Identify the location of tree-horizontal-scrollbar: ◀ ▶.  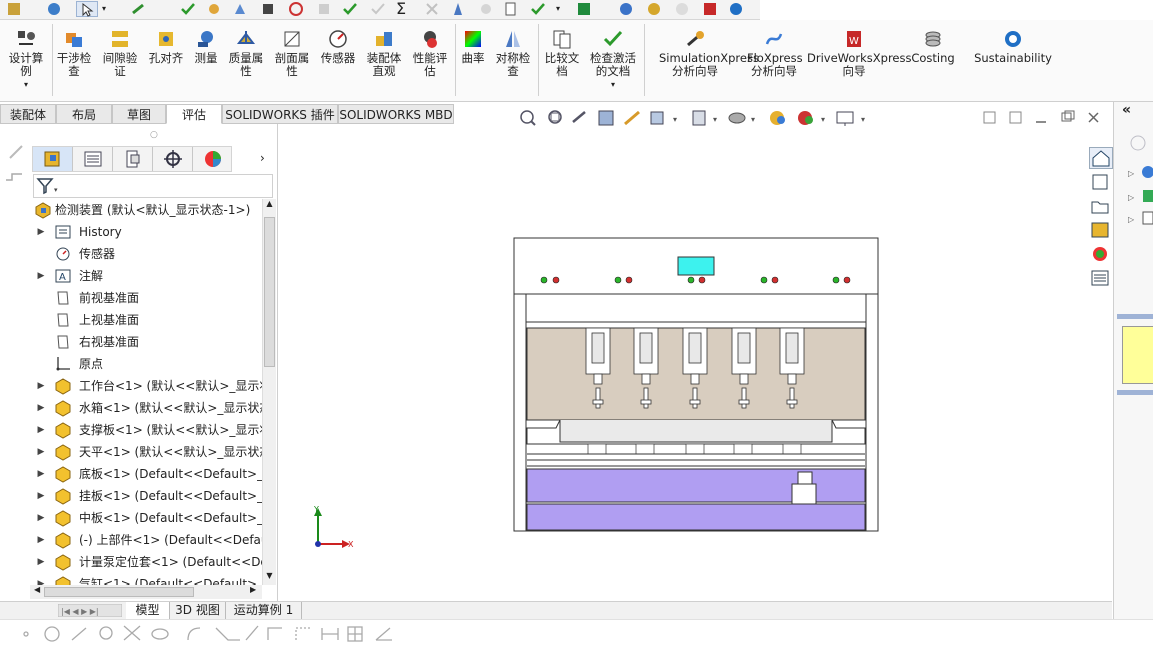
(146, 592).